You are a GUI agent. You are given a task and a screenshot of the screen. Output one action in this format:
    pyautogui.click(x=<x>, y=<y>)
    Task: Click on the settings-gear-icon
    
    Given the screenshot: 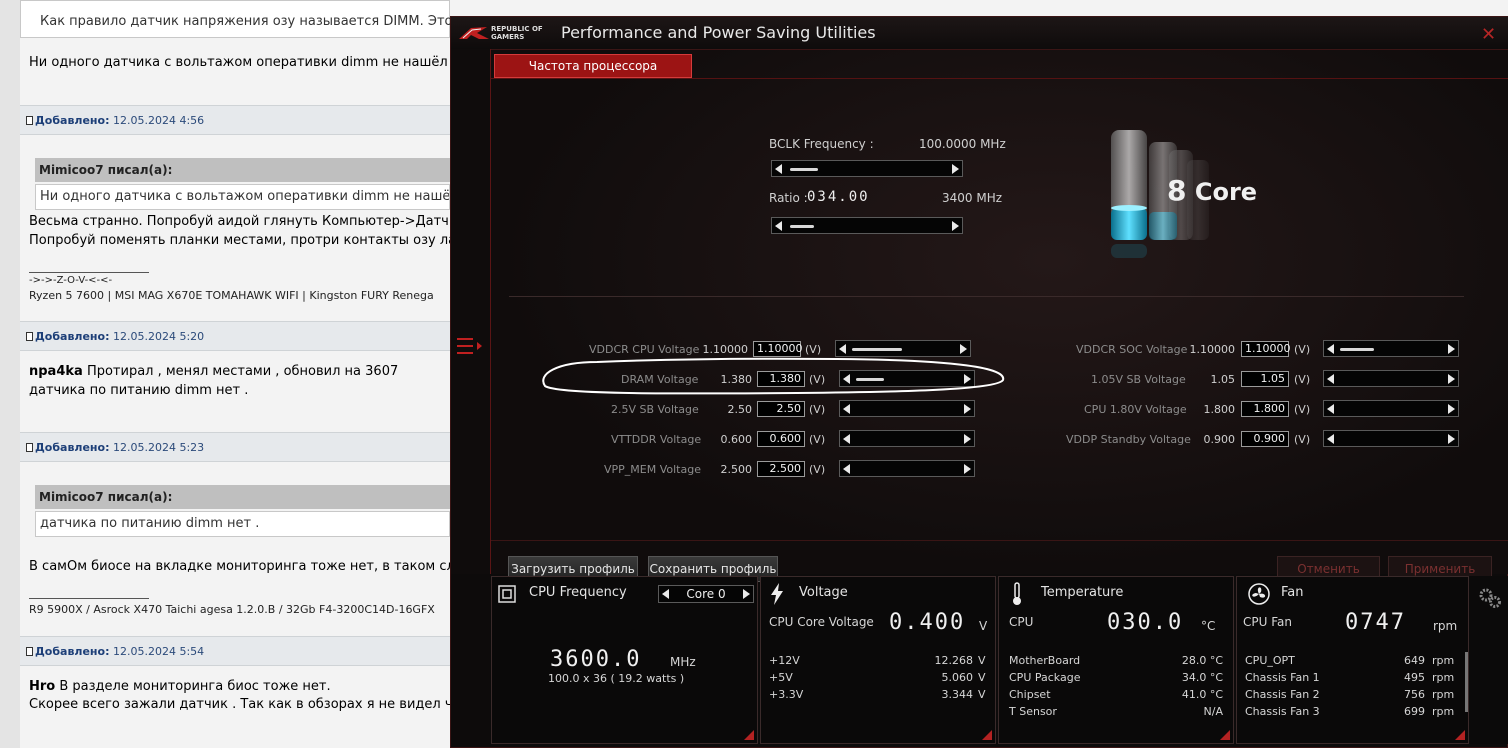 What is the action you would take?
    pyautogui.click(x=1490, y=598)
    